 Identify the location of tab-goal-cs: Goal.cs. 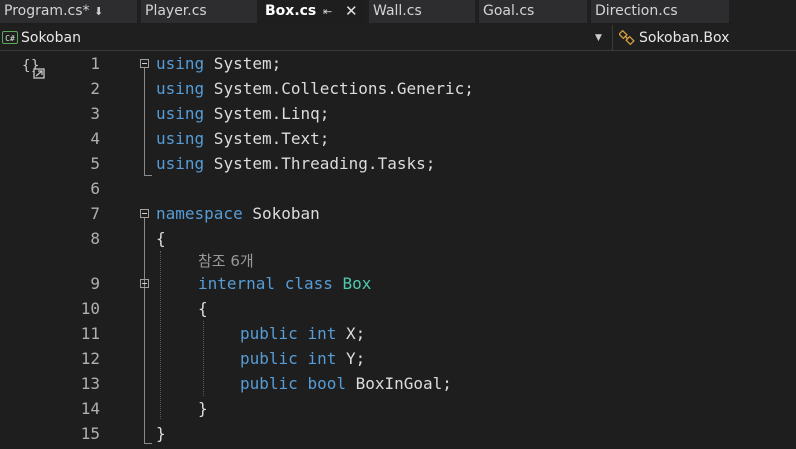
(533, 11).